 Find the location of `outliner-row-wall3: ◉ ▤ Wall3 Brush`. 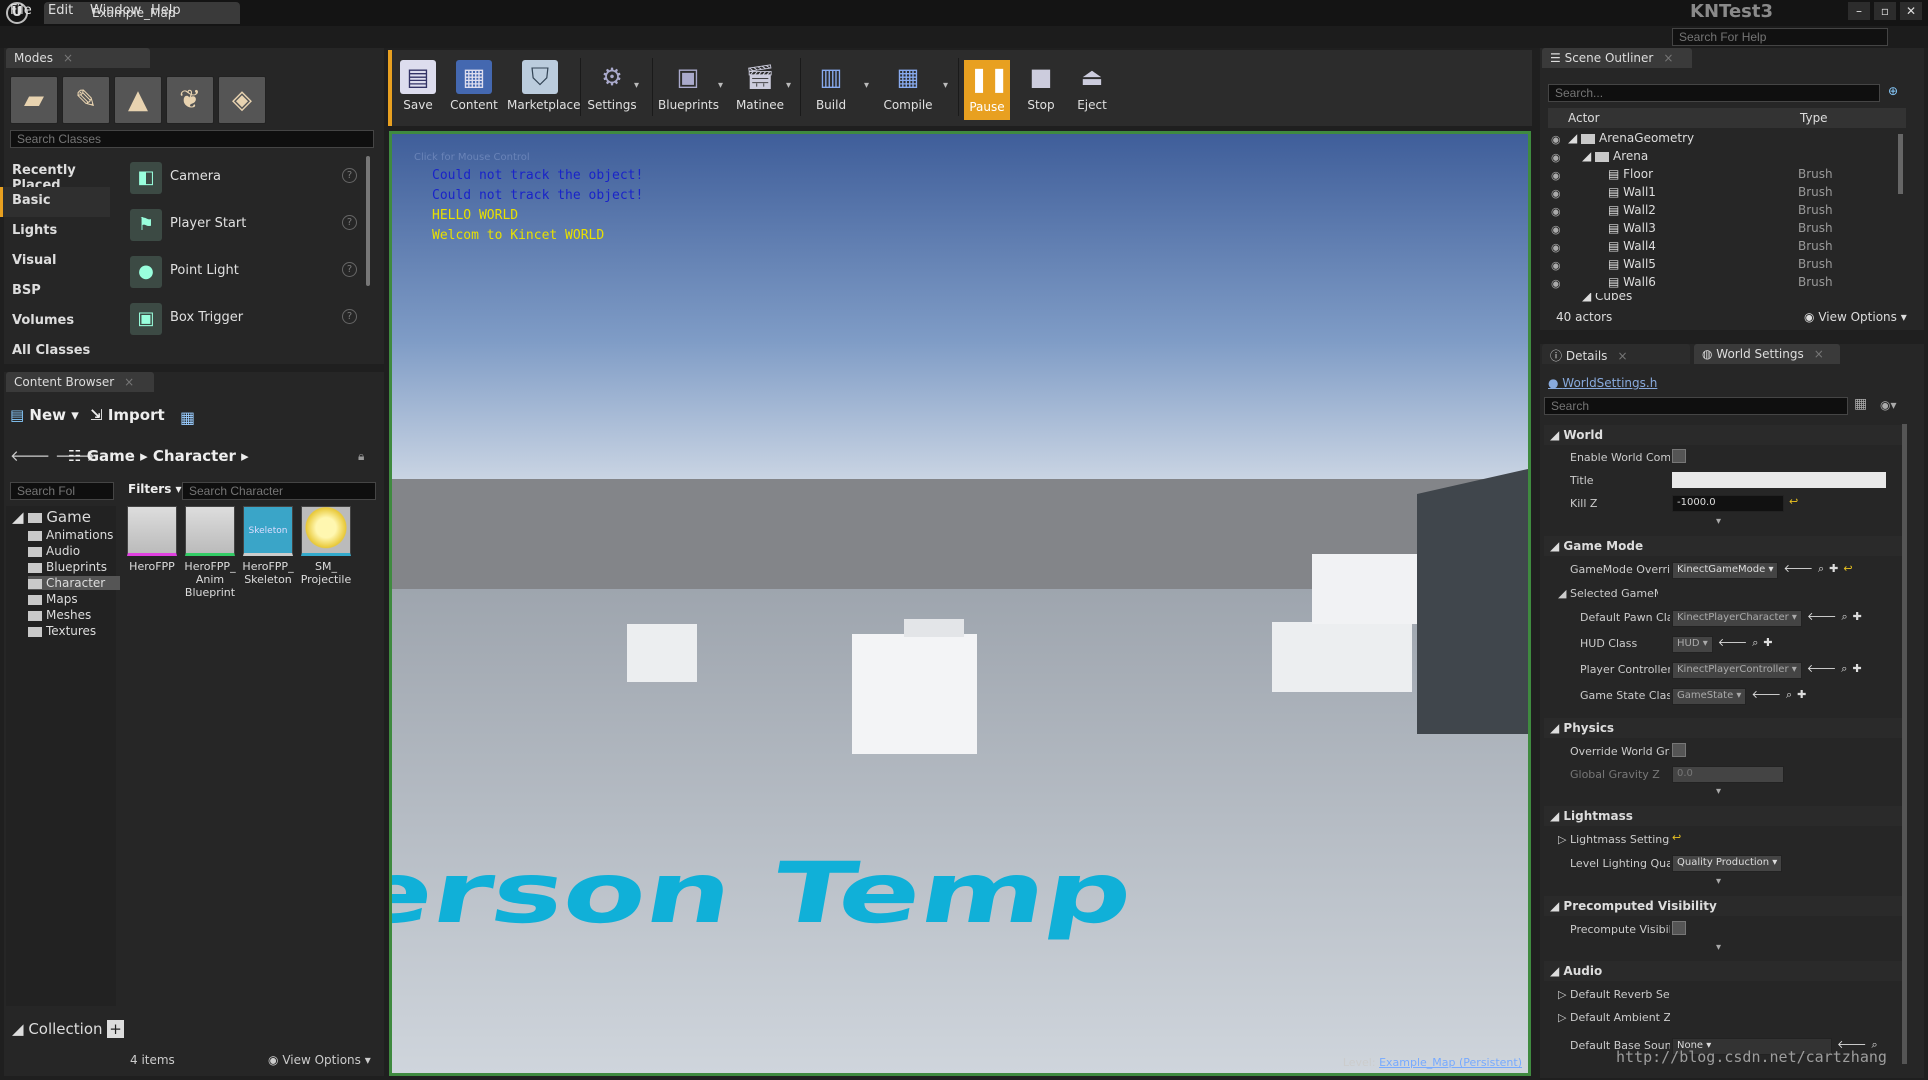

outliner-row-wall3: ◉ ▤ Wall3 Brush is located at coordinates (1728, 230).